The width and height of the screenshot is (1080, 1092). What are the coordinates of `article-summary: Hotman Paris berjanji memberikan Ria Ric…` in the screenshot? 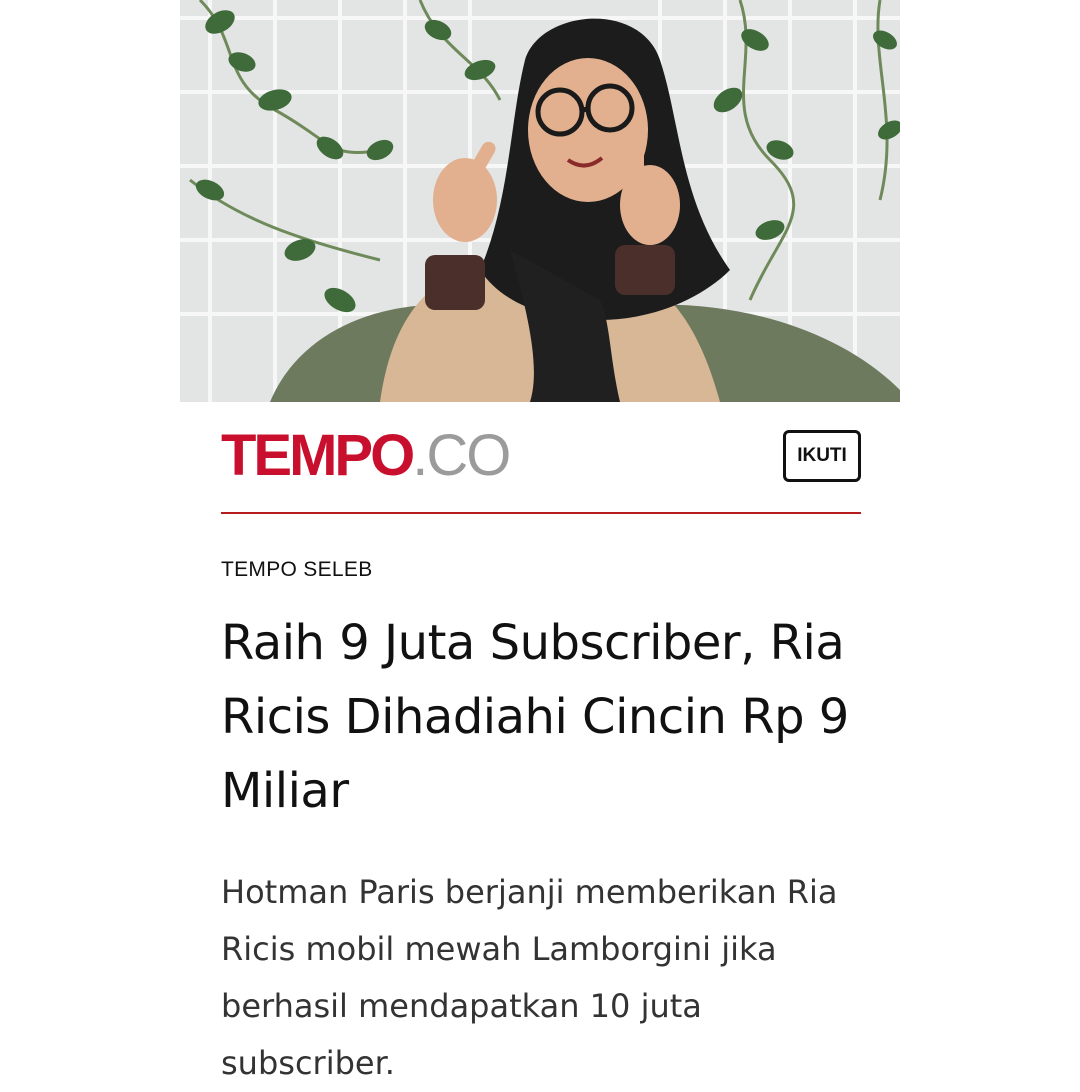 It's located at (529, 977).